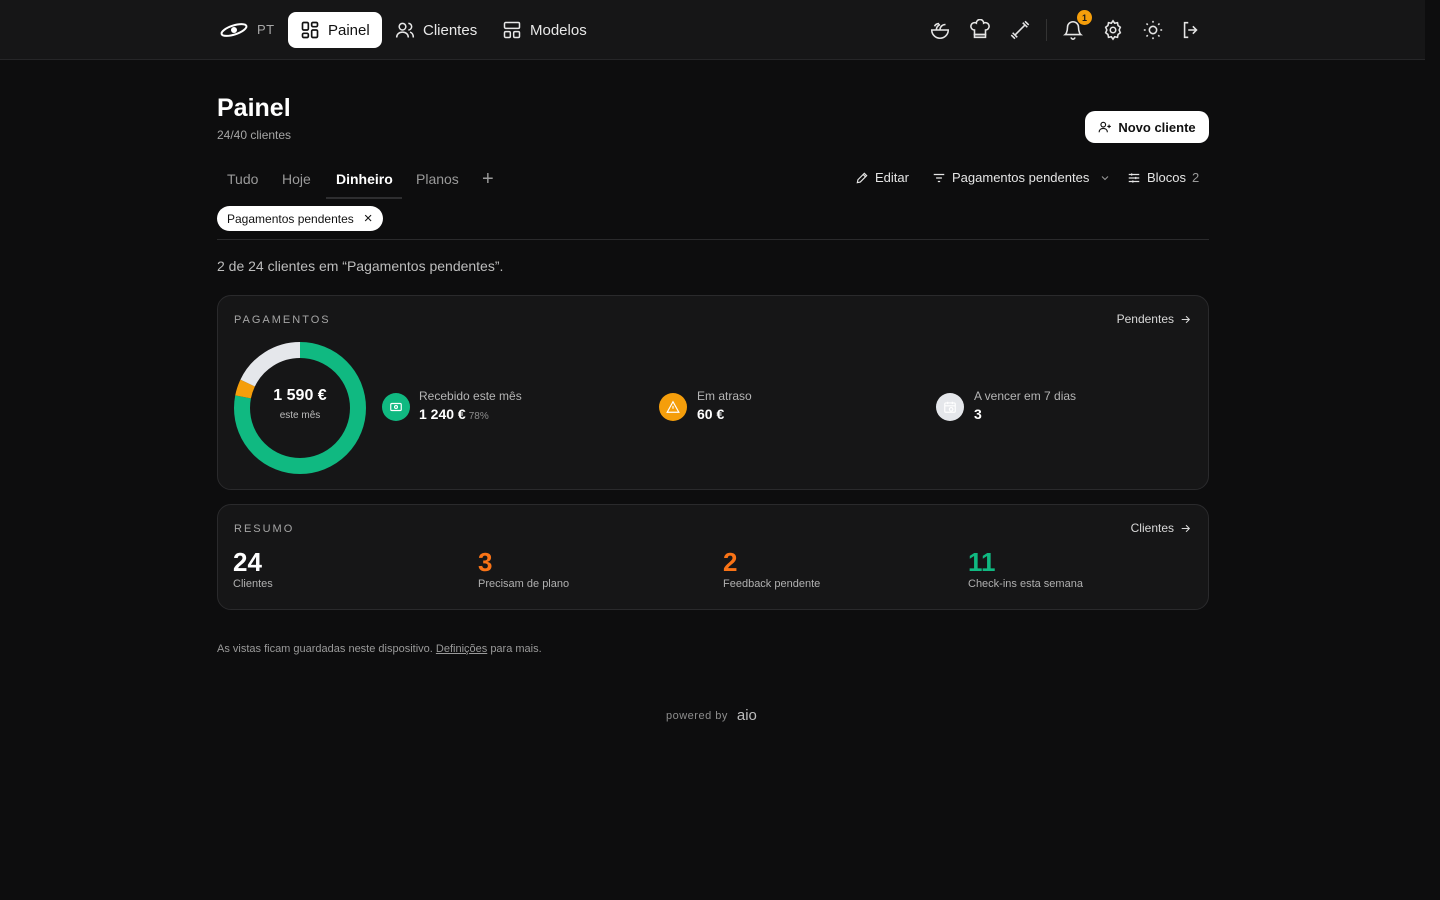 This screenshot has height=900, width=1440. Describe the element at coordinates (442, 414) in the screenshot. I see `received-amount: 1 240 €` at that location.